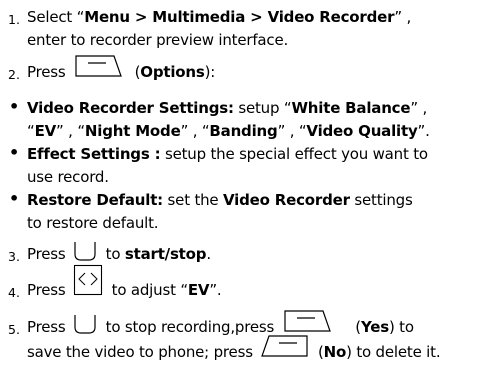  What do you see at coordinates (14, 329) in the screenshot?
I see `step-number: 5.` at bounding box center [14, 329].